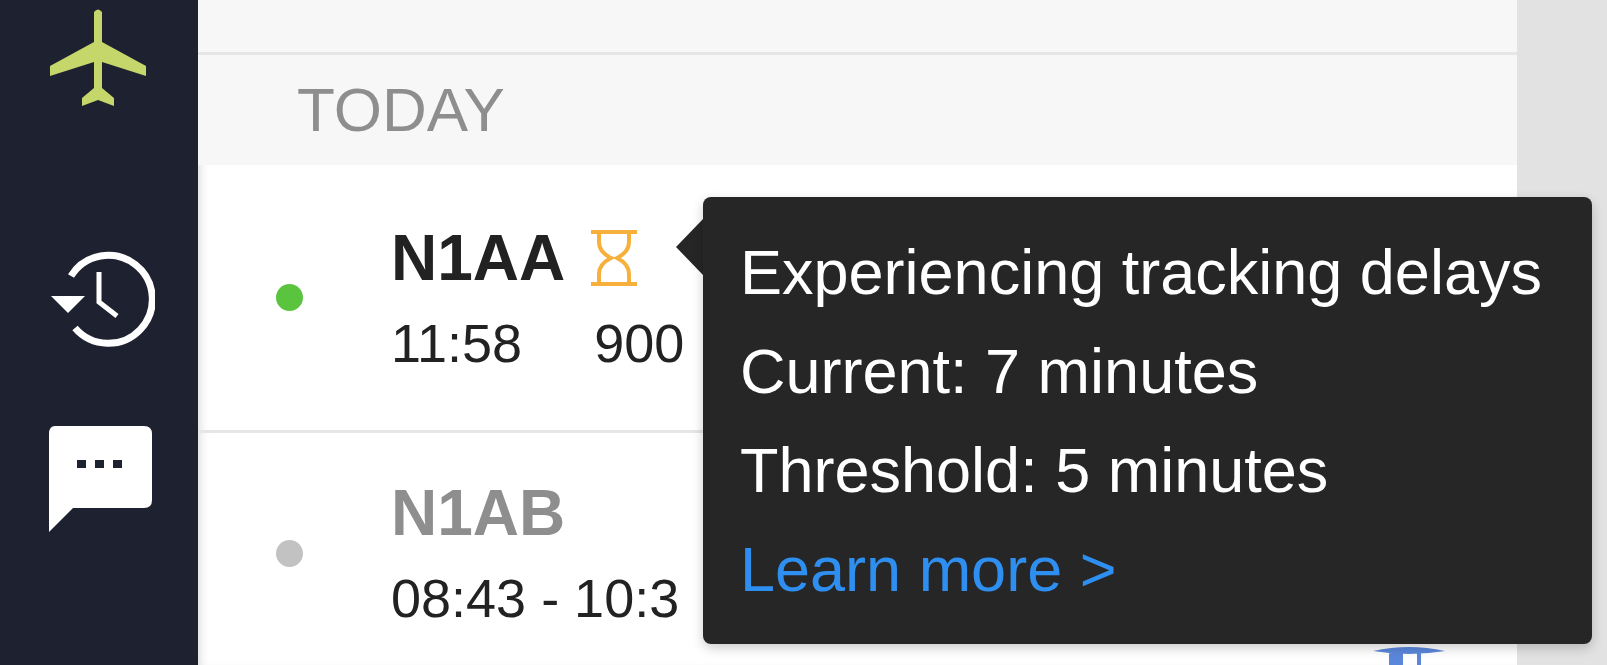 The width and height of the screenshot is (1607, 665). What do you see at coordinates (639, 342) in the screenshot?
I see `flight-value: 900` at bounding box center [639, 342].